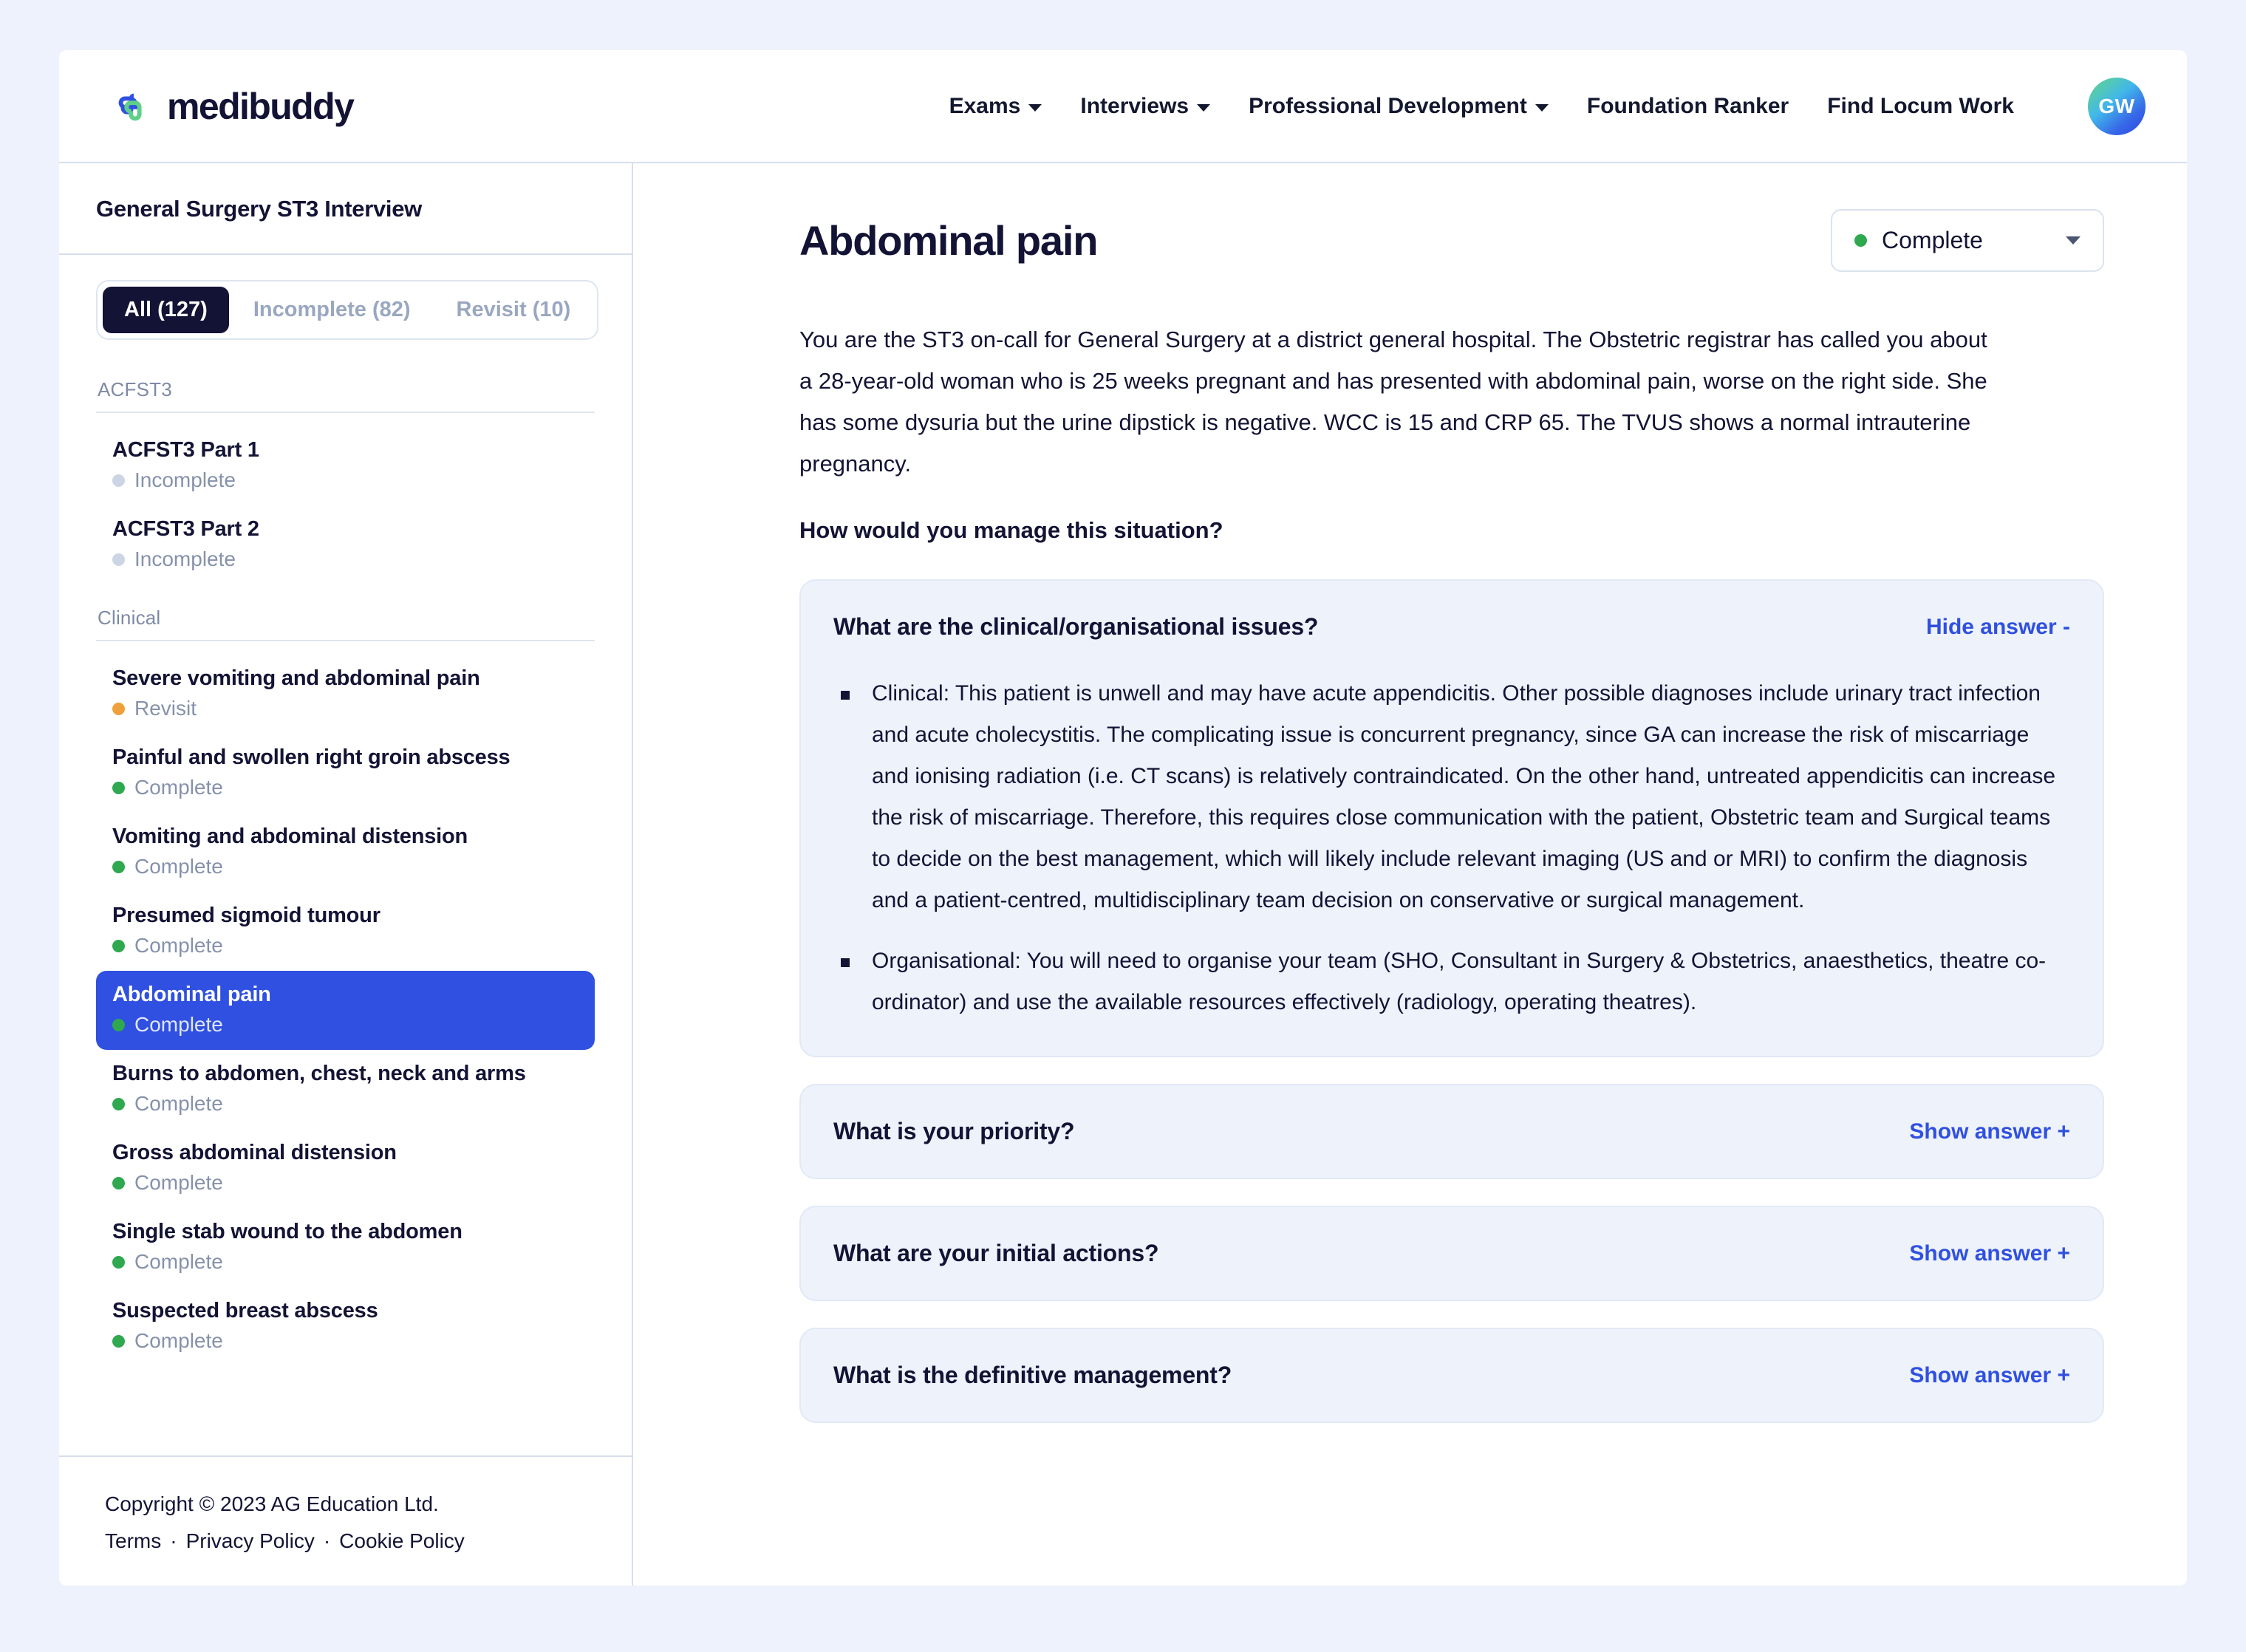  Describe the element at coordinates (345, 465) in the screenshot. I see `list-item: ACFST3 Part 1 Incomplete` at that location.